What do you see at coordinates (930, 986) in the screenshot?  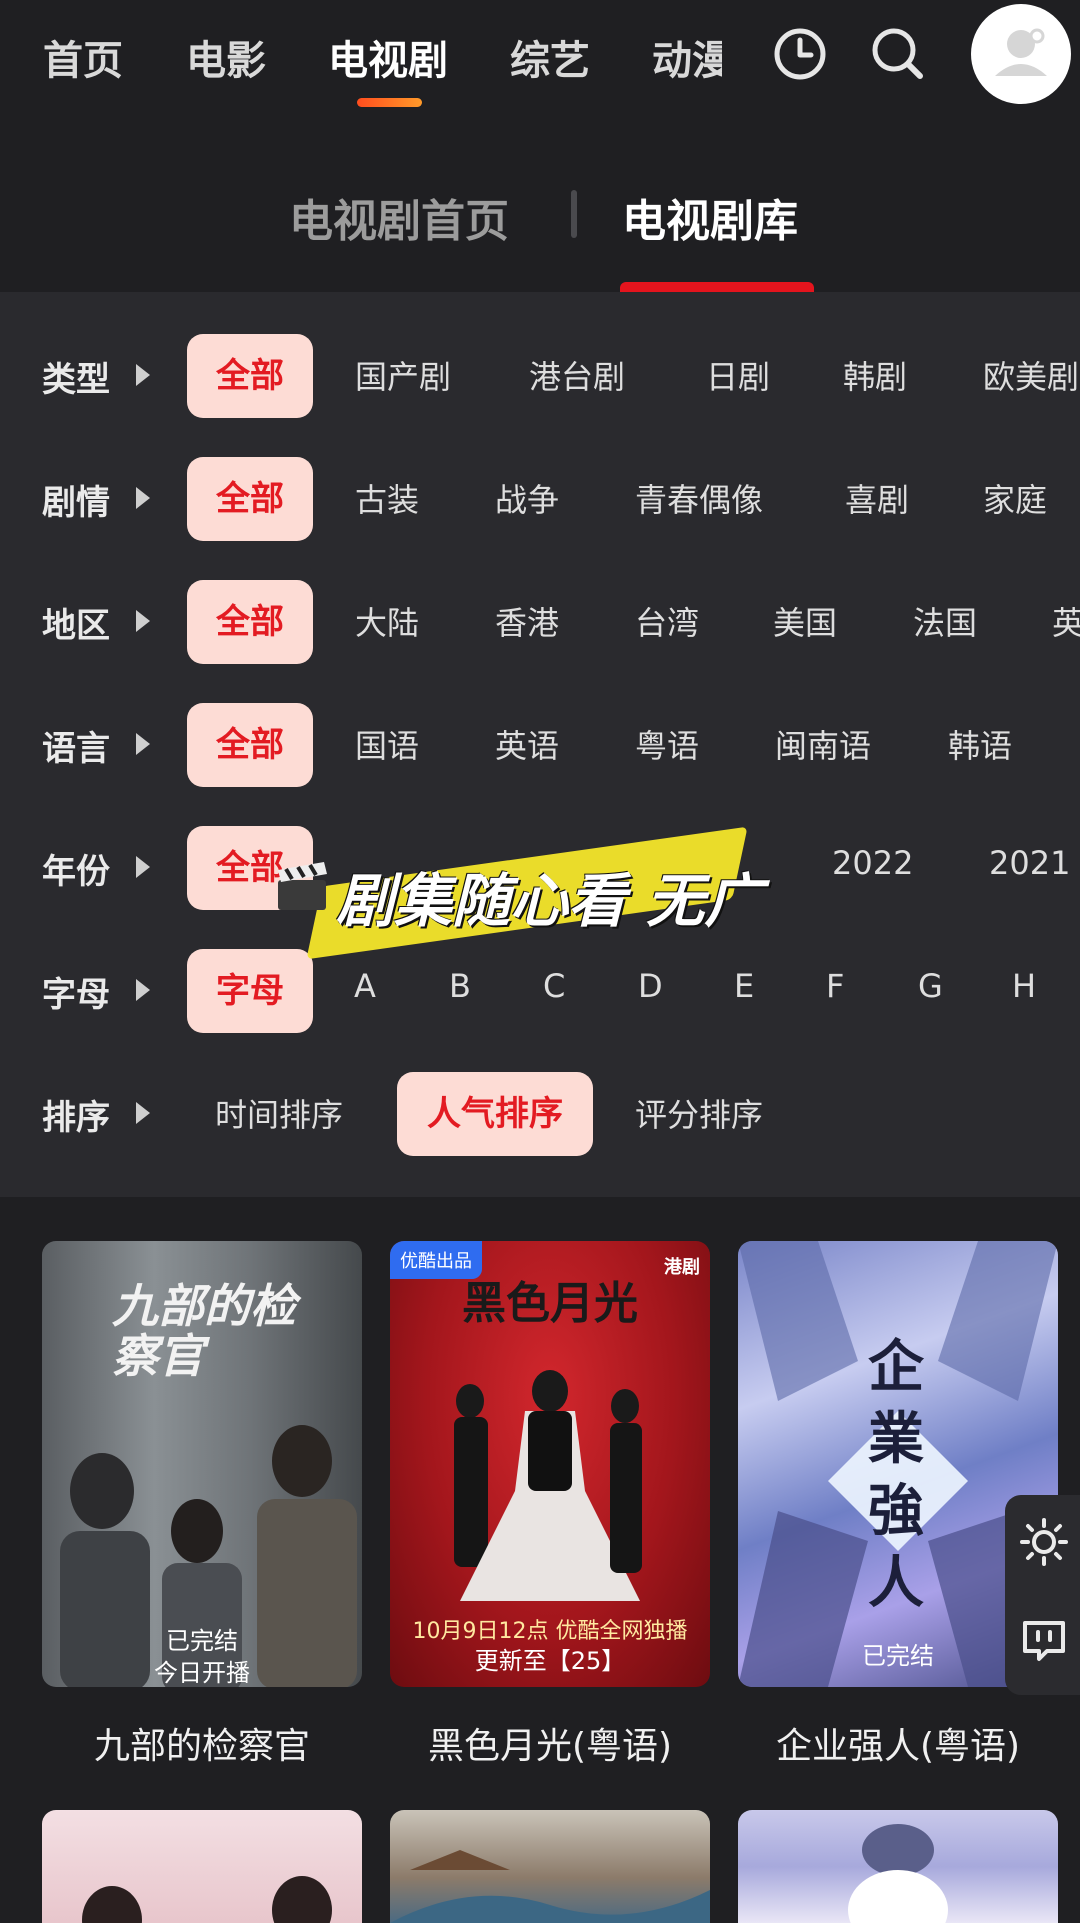 I see `filter-option: G` at bounding box center [930, 986].